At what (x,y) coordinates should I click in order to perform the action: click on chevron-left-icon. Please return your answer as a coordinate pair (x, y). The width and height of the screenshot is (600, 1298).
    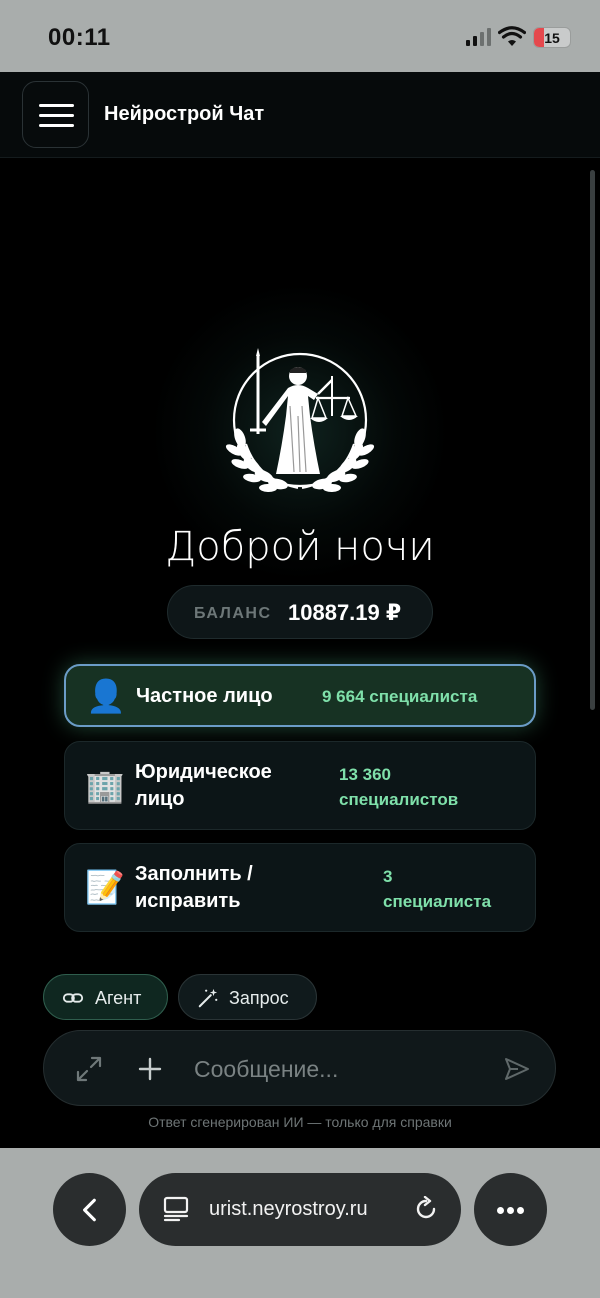
    Looking at the image, I should click on (89, 1210).